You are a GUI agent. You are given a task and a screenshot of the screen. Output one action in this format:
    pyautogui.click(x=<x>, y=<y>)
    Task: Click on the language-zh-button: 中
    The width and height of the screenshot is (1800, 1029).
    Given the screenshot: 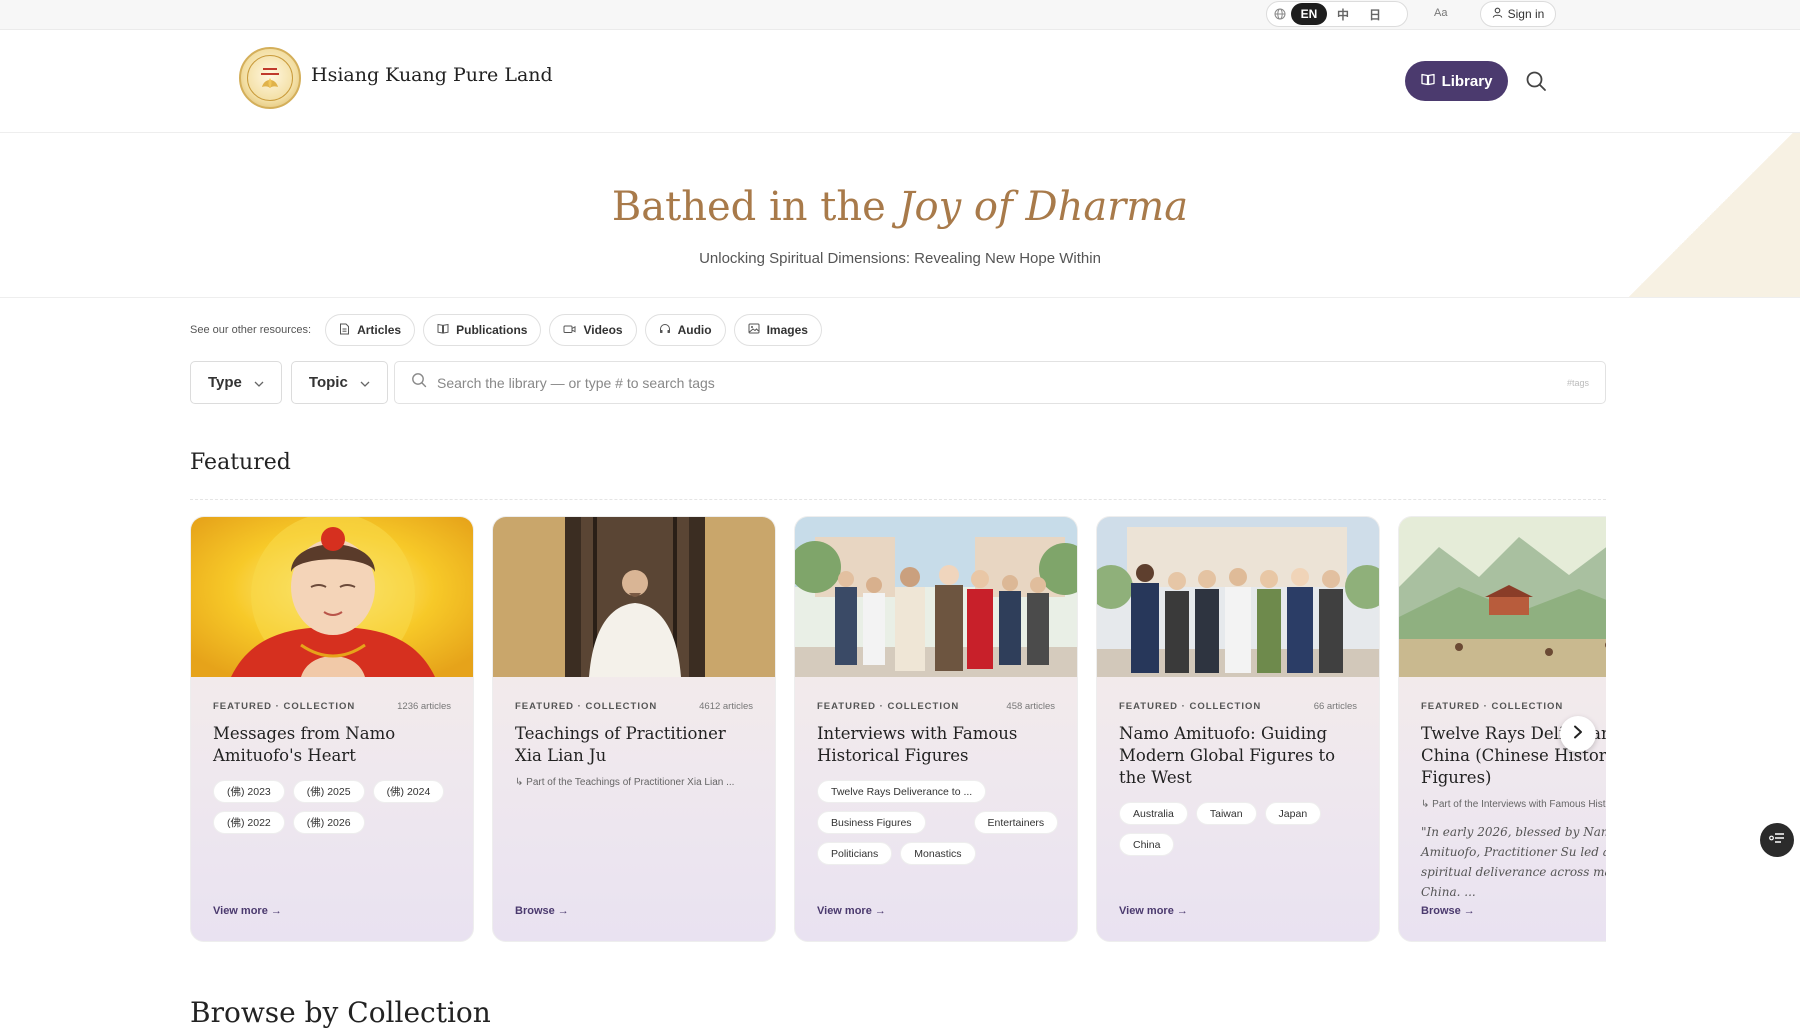 What is the action you would take?
    pyautogui.click(x=1343, y=14)
    